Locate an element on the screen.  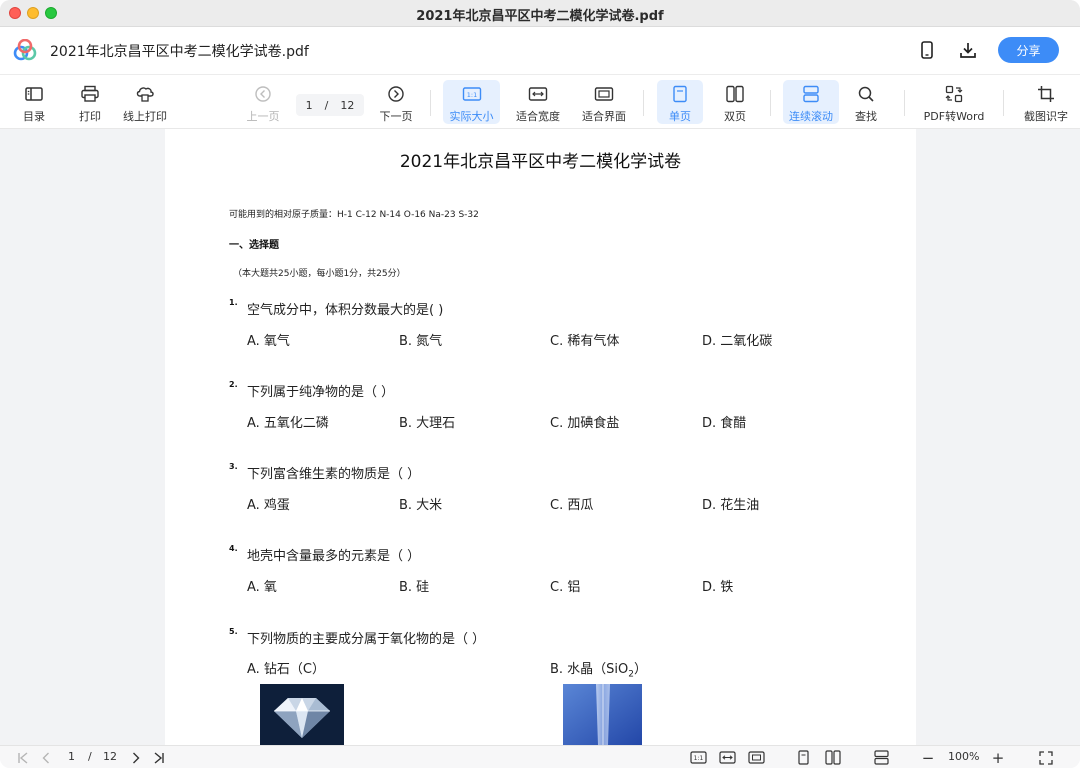
continuous-scroll-icon is located at coordinates (881, 757).